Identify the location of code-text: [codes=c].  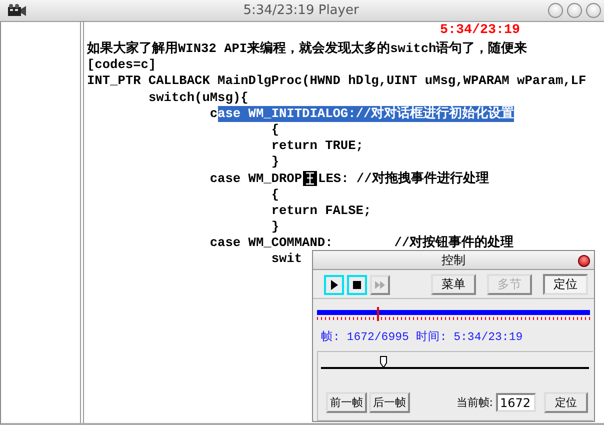
(121, 65).